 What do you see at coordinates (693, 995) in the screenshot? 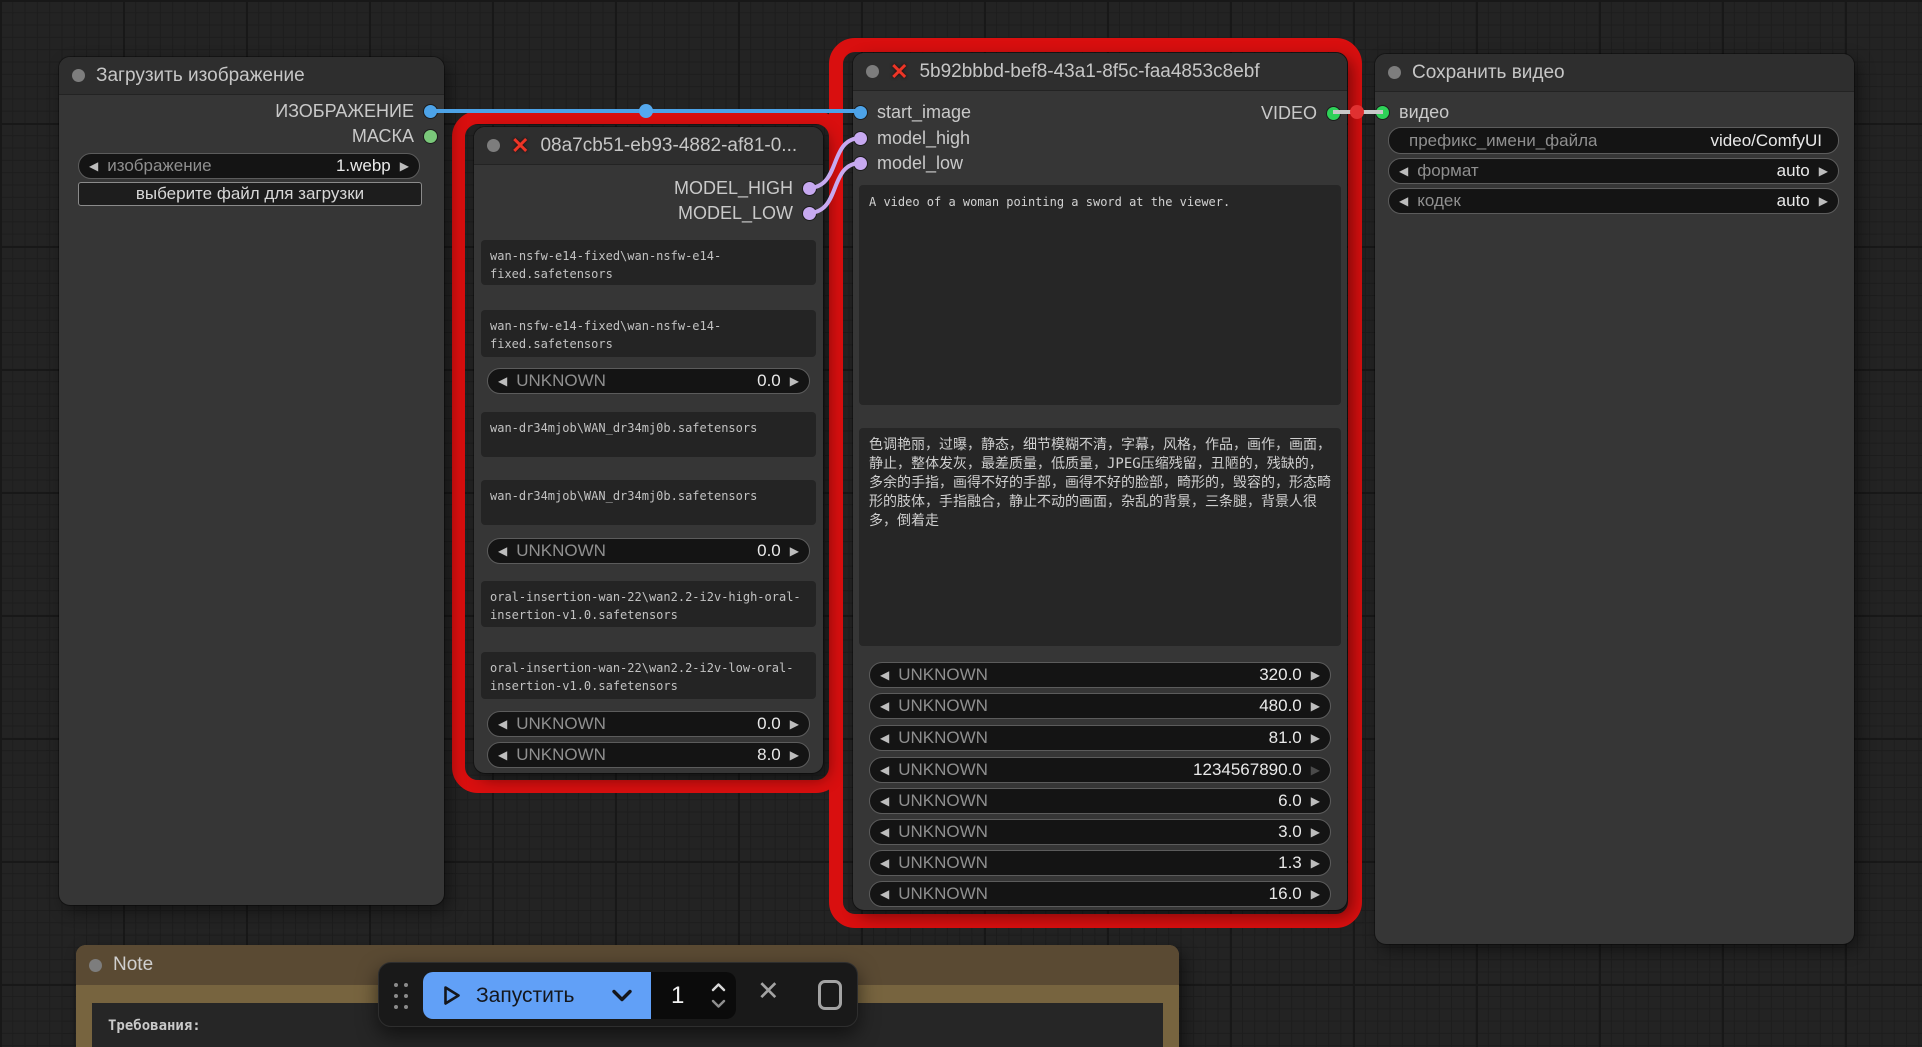
I see `batch-count-stepper: 1` at bounding box center [693, 995].